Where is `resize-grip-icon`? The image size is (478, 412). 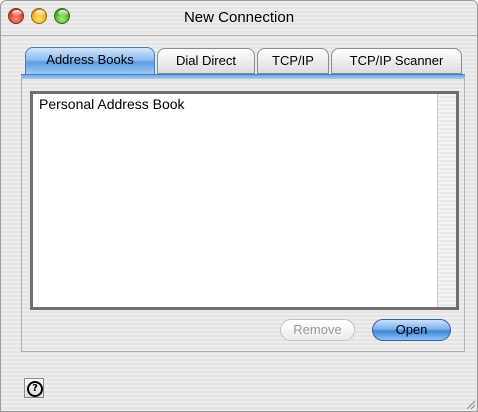 resize-grip-icon is located at coordinates (470, 404).